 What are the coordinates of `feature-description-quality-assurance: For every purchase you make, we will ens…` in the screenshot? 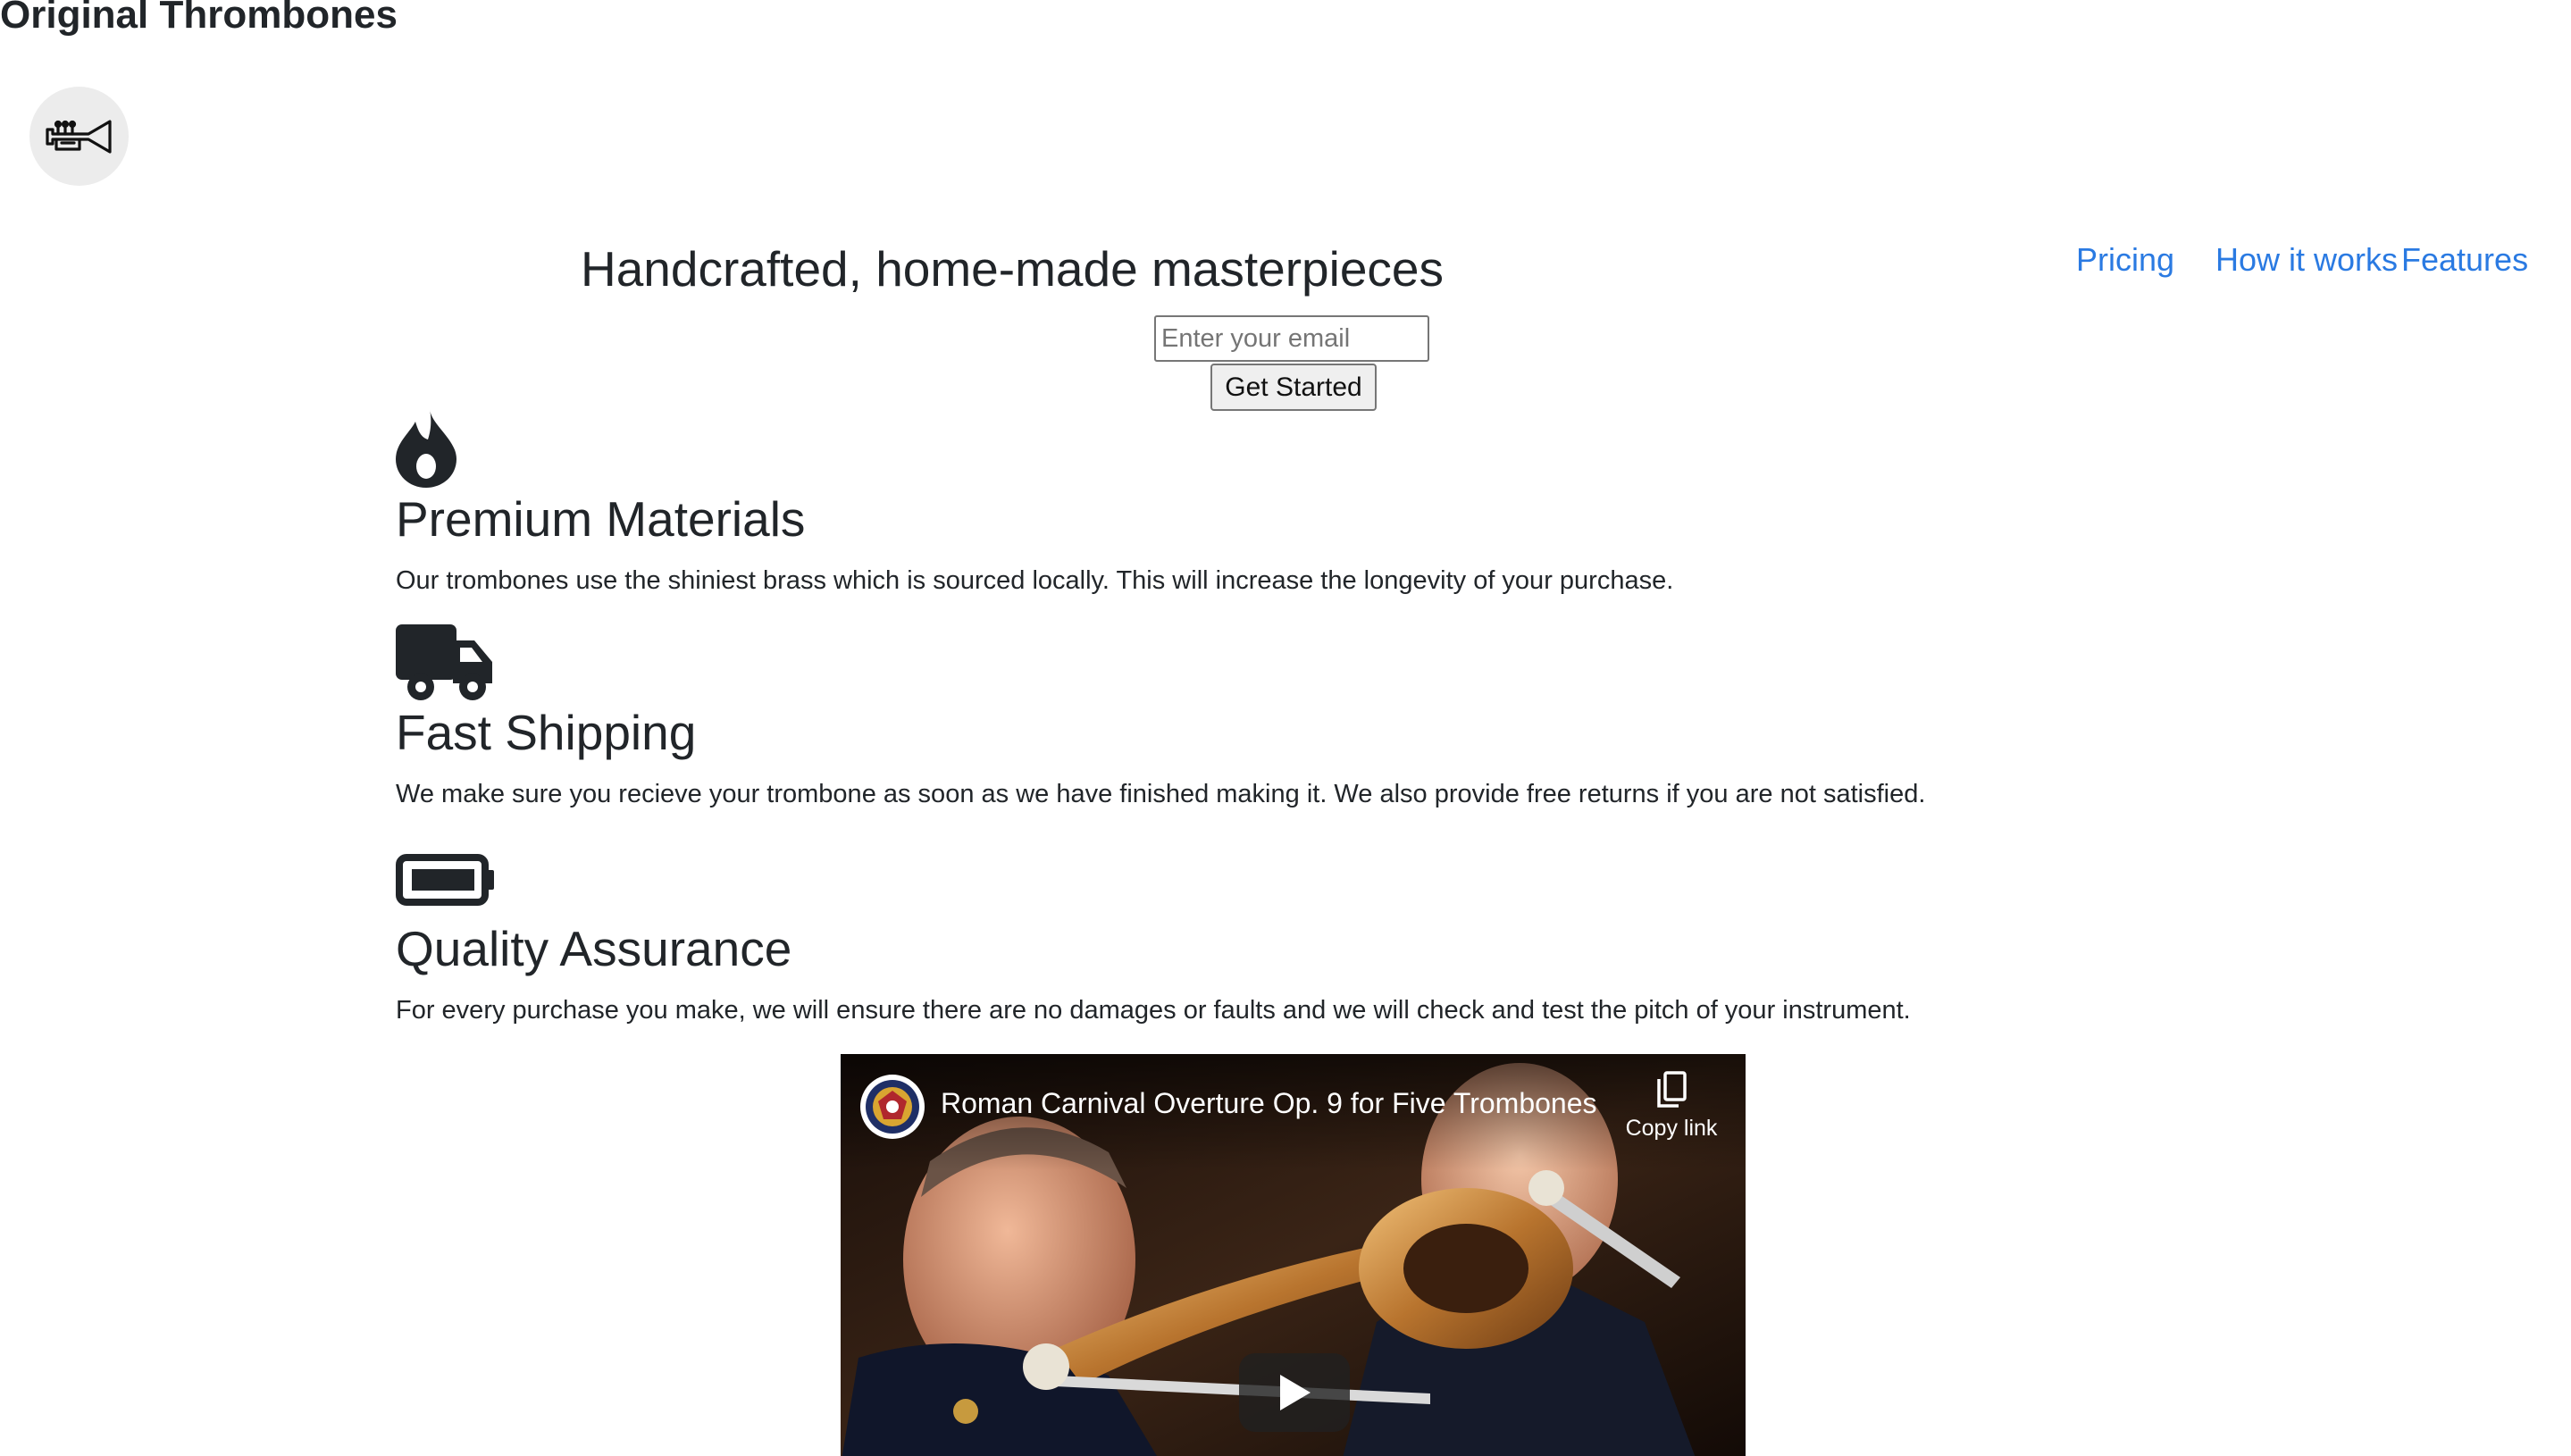 It's located at (1153, 1010).